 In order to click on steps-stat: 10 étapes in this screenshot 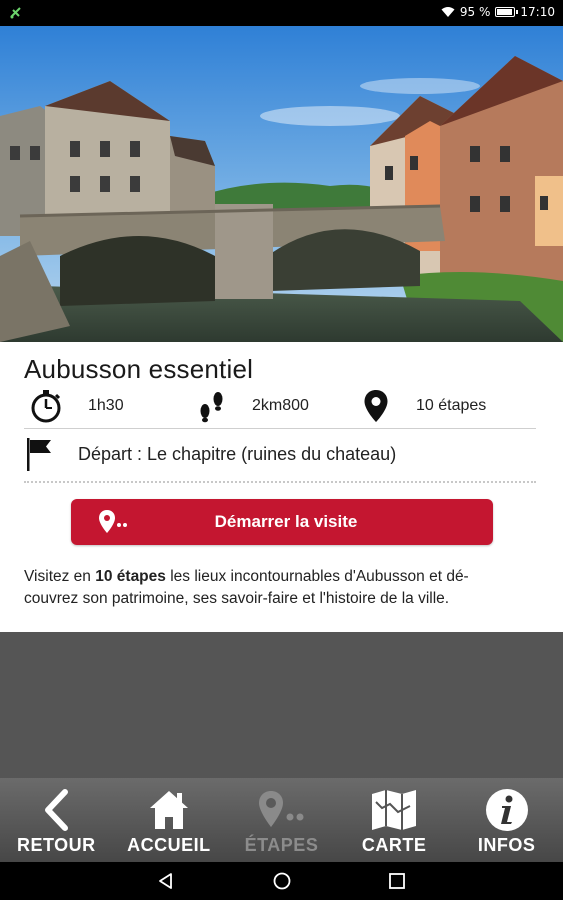, I will do `click(422, 406)`.